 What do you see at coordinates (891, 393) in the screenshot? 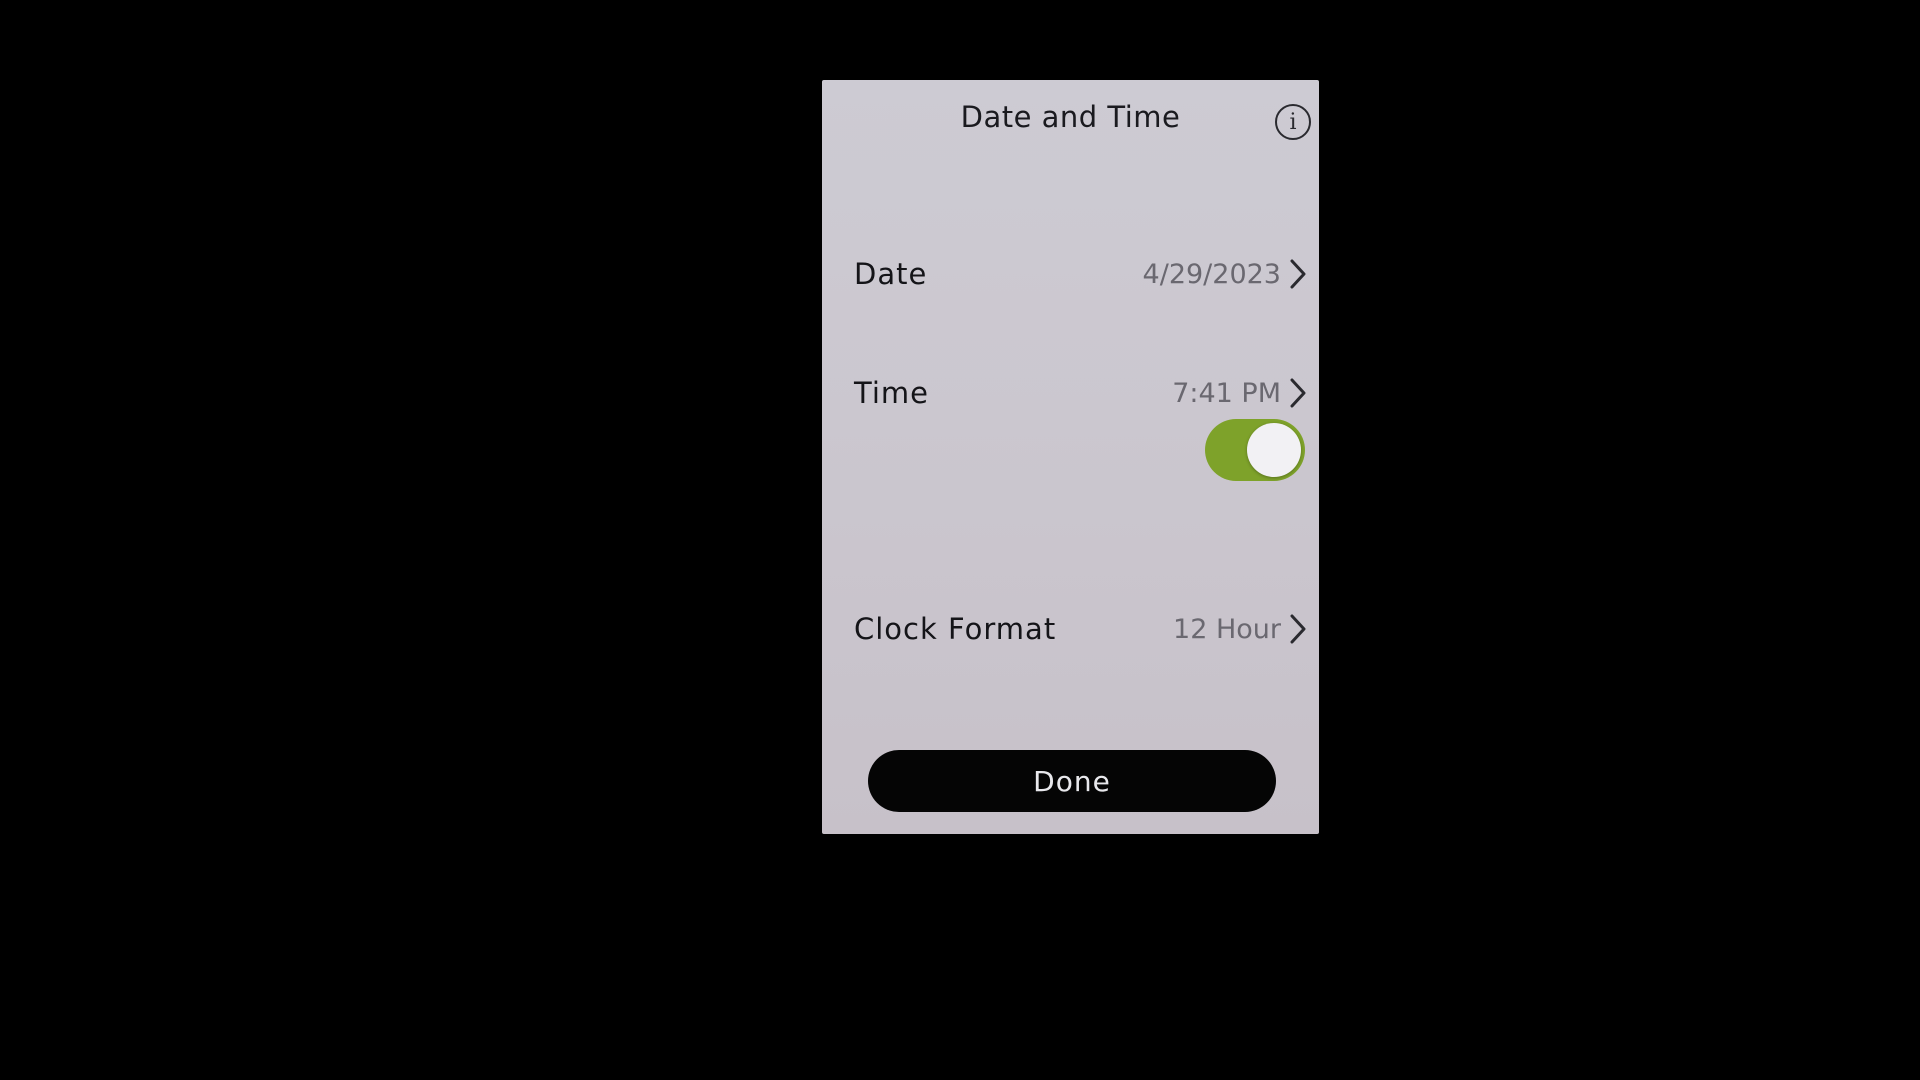
I see `time-label: Time` at bounding box center [891, 393].